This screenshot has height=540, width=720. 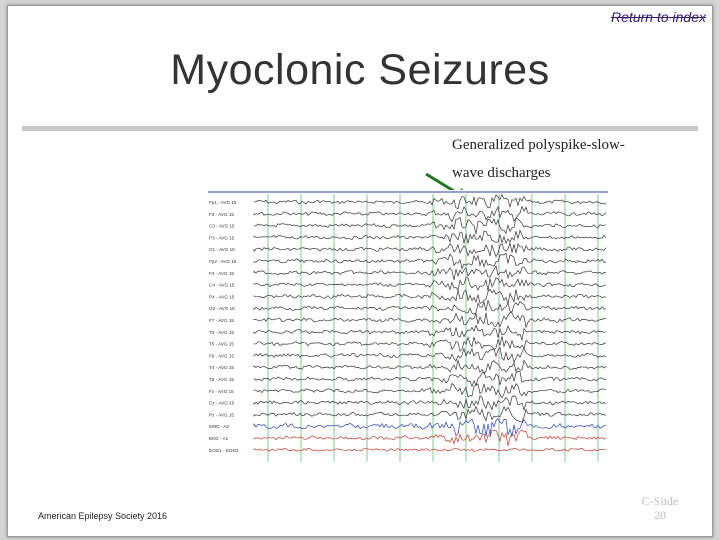 What do you see at coordinates (224, 450) in the screenshot?
I see `channel-label: EOG1 - EOG2` at bounding box center [224, 450].